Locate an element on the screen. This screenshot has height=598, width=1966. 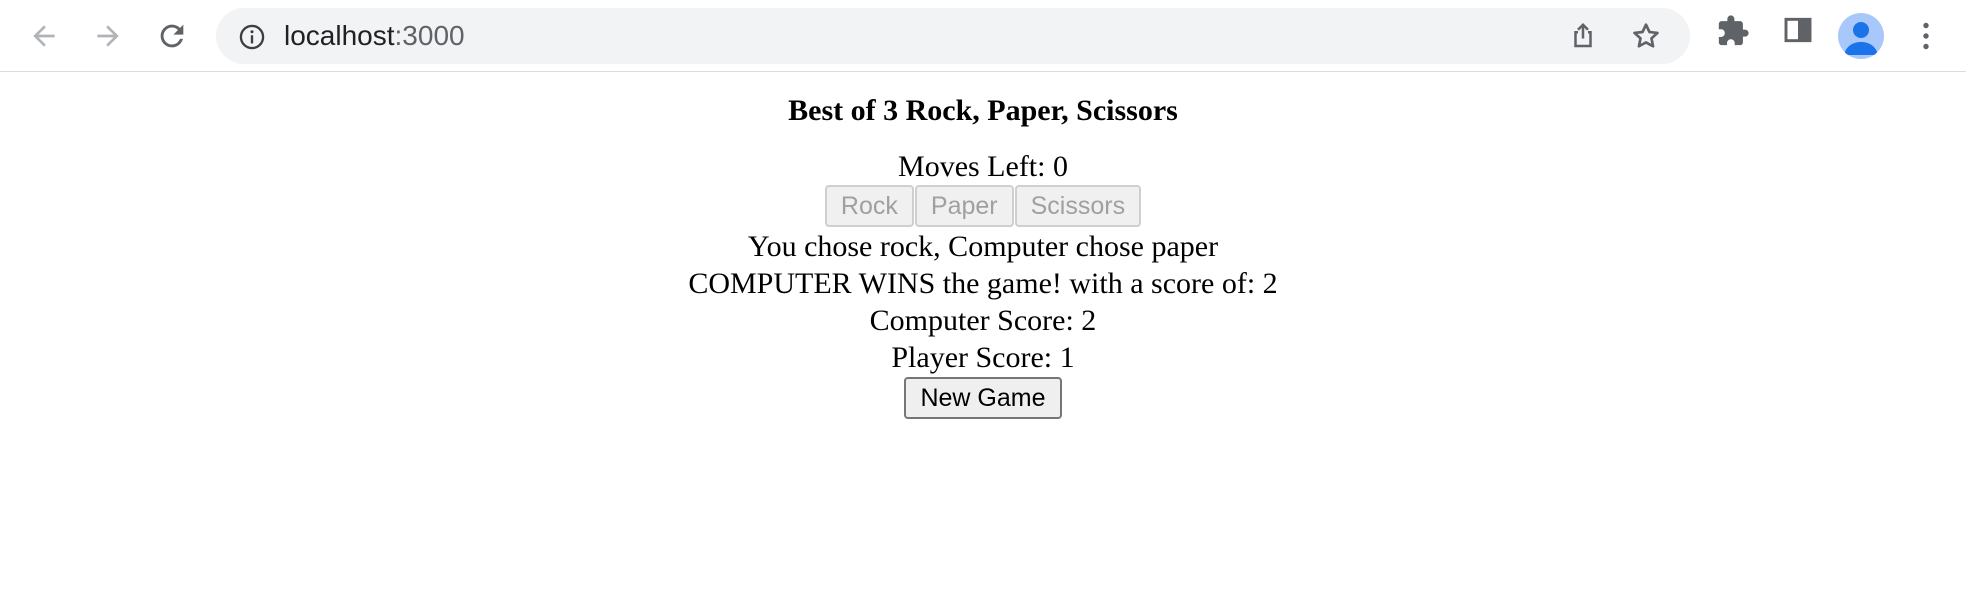
rock-button: Rock is located at coordinates (869, 206).